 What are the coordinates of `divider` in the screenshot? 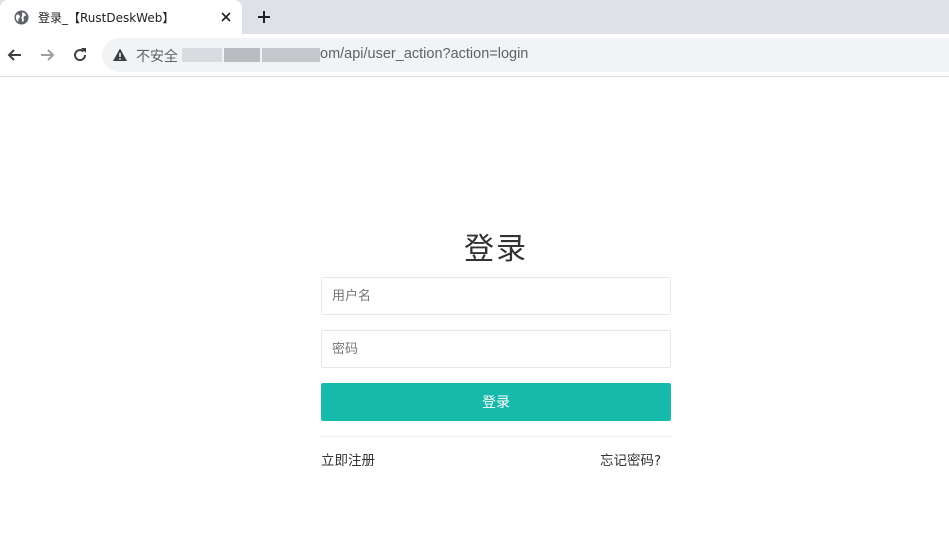 It's located at (496, 436).